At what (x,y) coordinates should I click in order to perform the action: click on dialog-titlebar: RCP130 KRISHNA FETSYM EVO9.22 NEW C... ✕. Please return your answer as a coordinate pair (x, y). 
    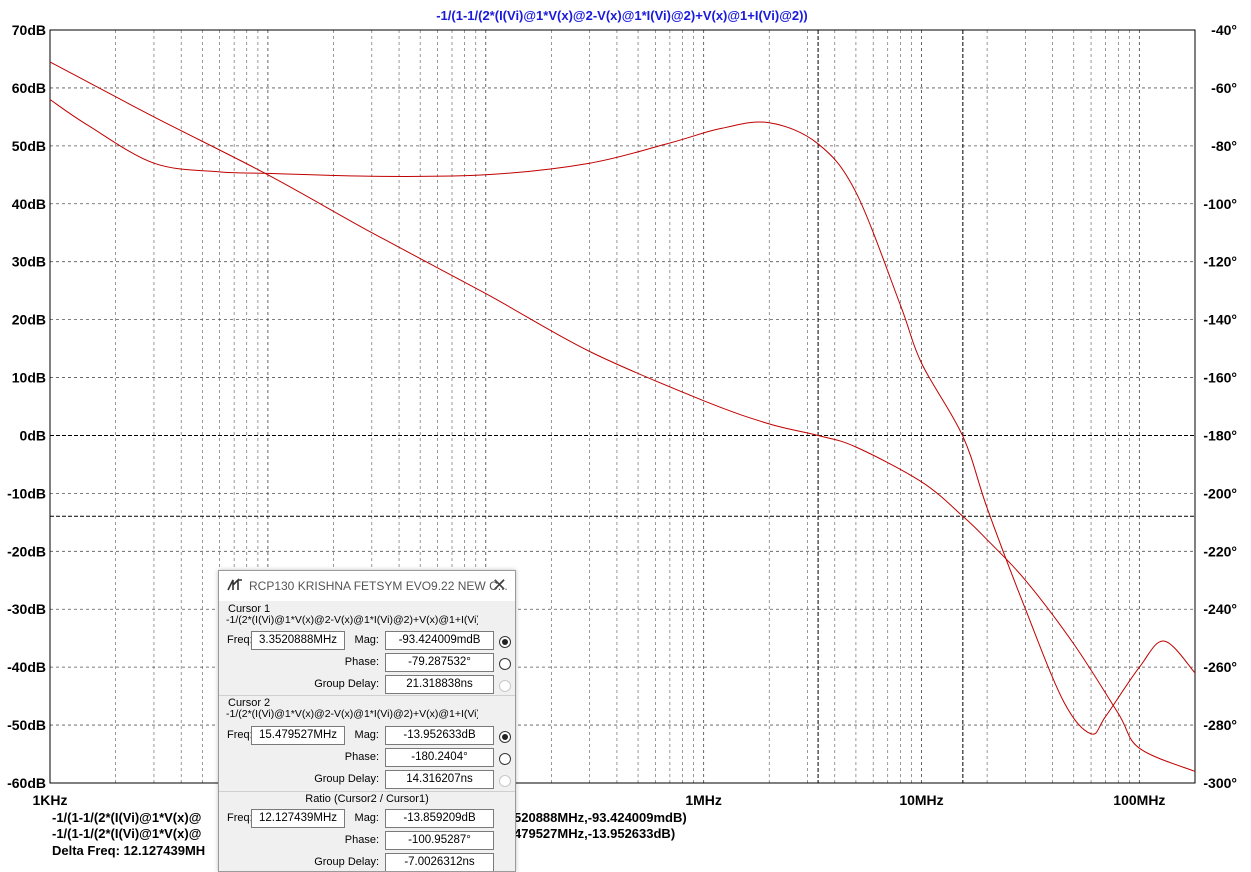
    Looking at the image, I should click on (367, 586).